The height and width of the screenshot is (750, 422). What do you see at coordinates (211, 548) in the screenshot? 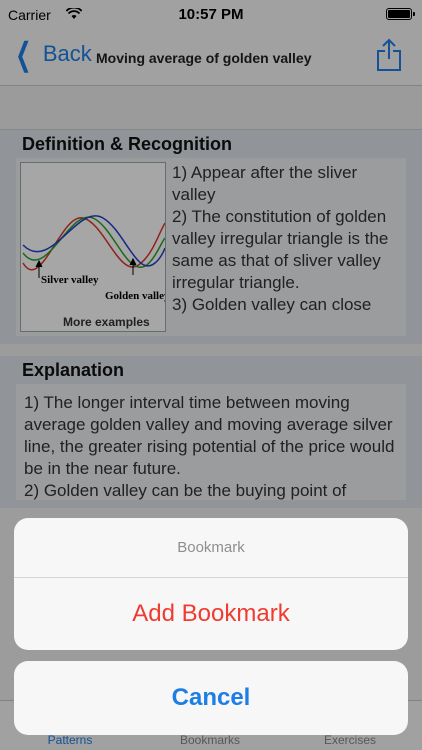
I see `action-sheet-title: Bookmark` at bounding box center [211, 548].